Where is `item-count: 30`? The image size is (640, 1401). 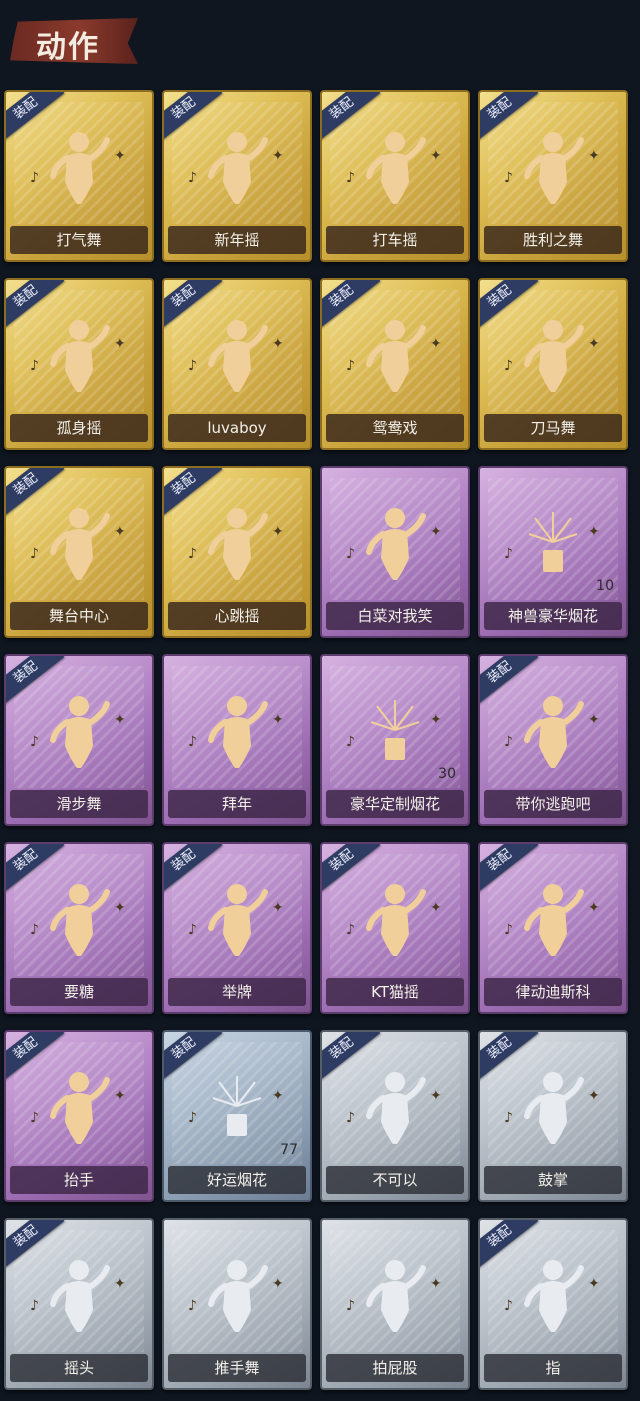 item-count: 30 is located at coordinates (447, 774).